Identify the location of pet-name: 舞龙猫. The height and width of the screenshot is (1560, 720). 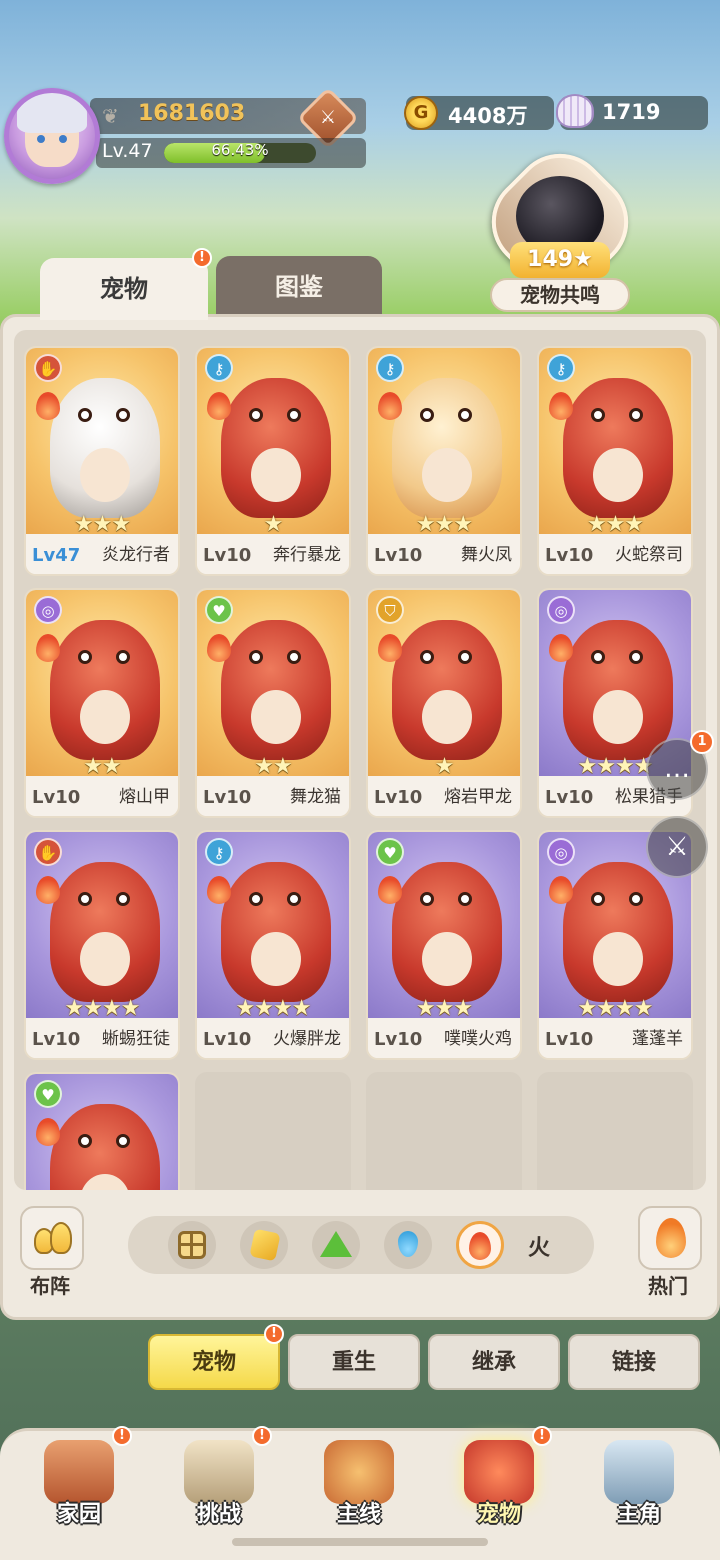
(315, 797).